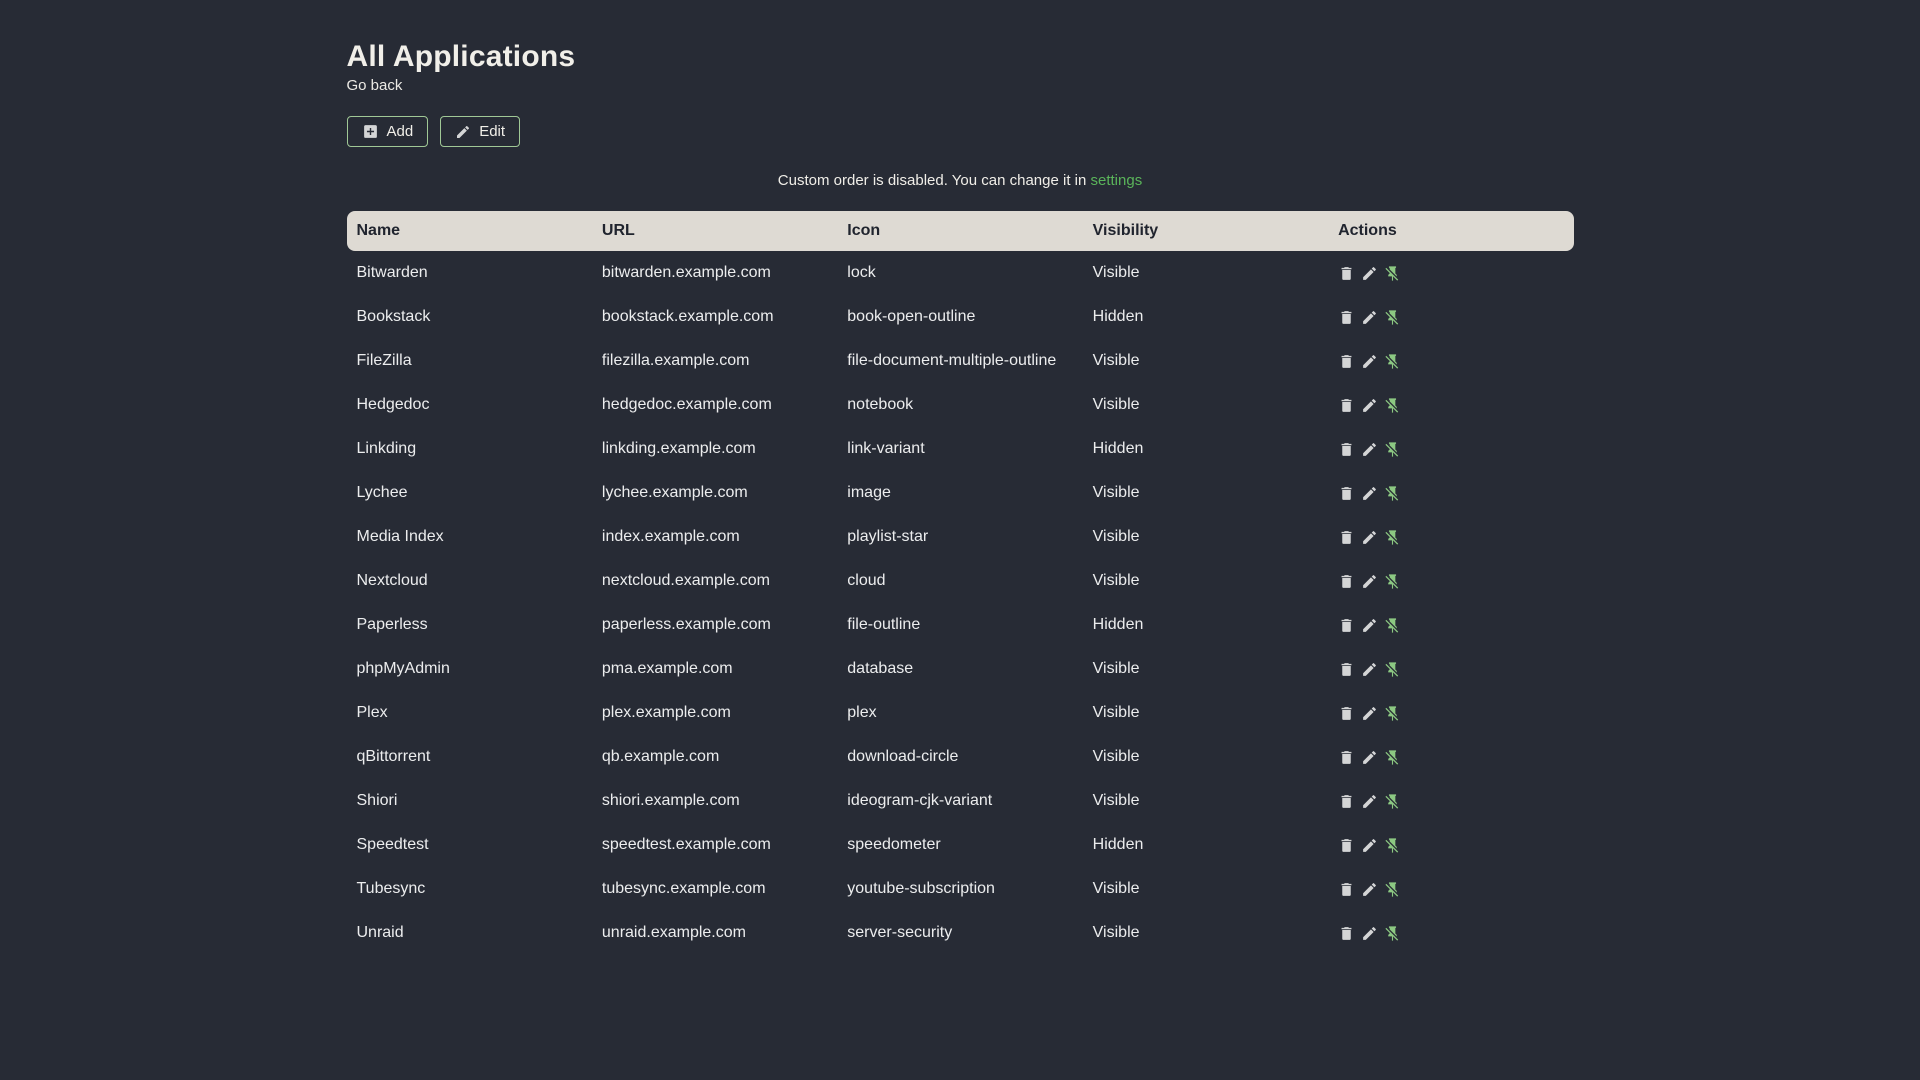  What do you see at coordinates (921, 888) in the screenshot?
I see `app-icon-name: youtube-subscription` at bounding box center [921, 888].